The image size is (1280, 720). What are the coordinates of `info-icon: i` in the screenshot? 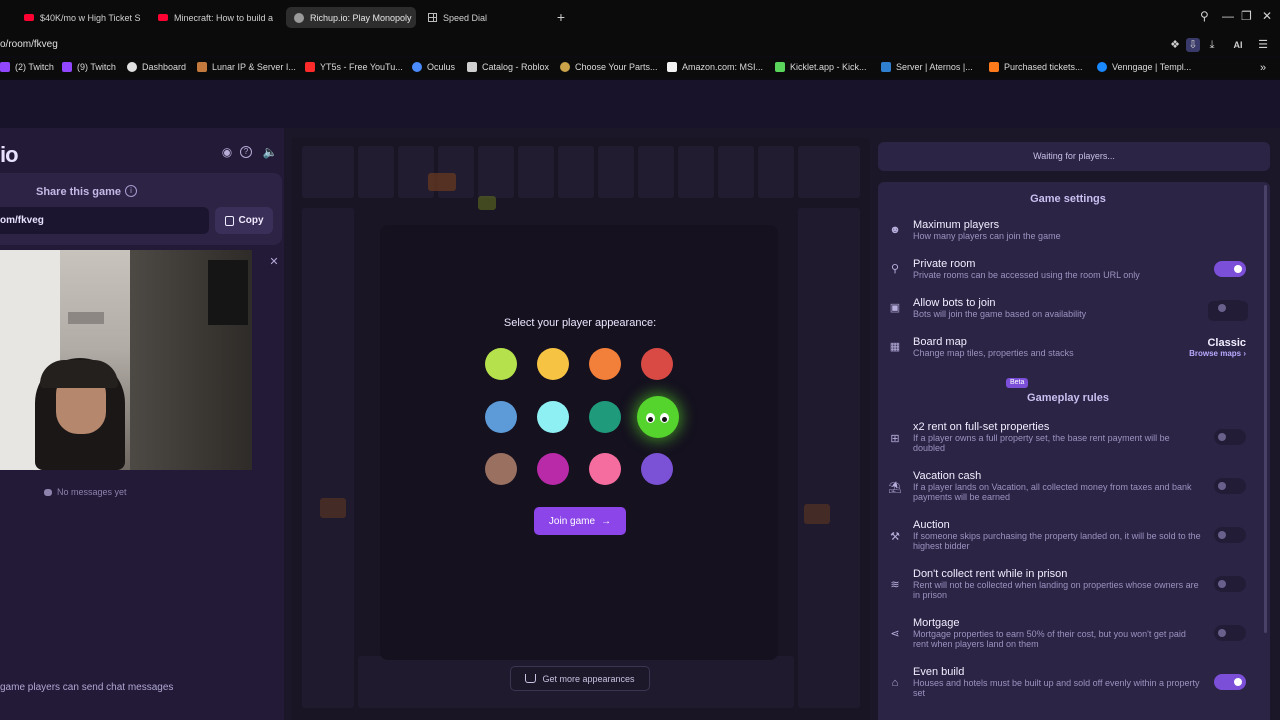 It's located at (131, 191).